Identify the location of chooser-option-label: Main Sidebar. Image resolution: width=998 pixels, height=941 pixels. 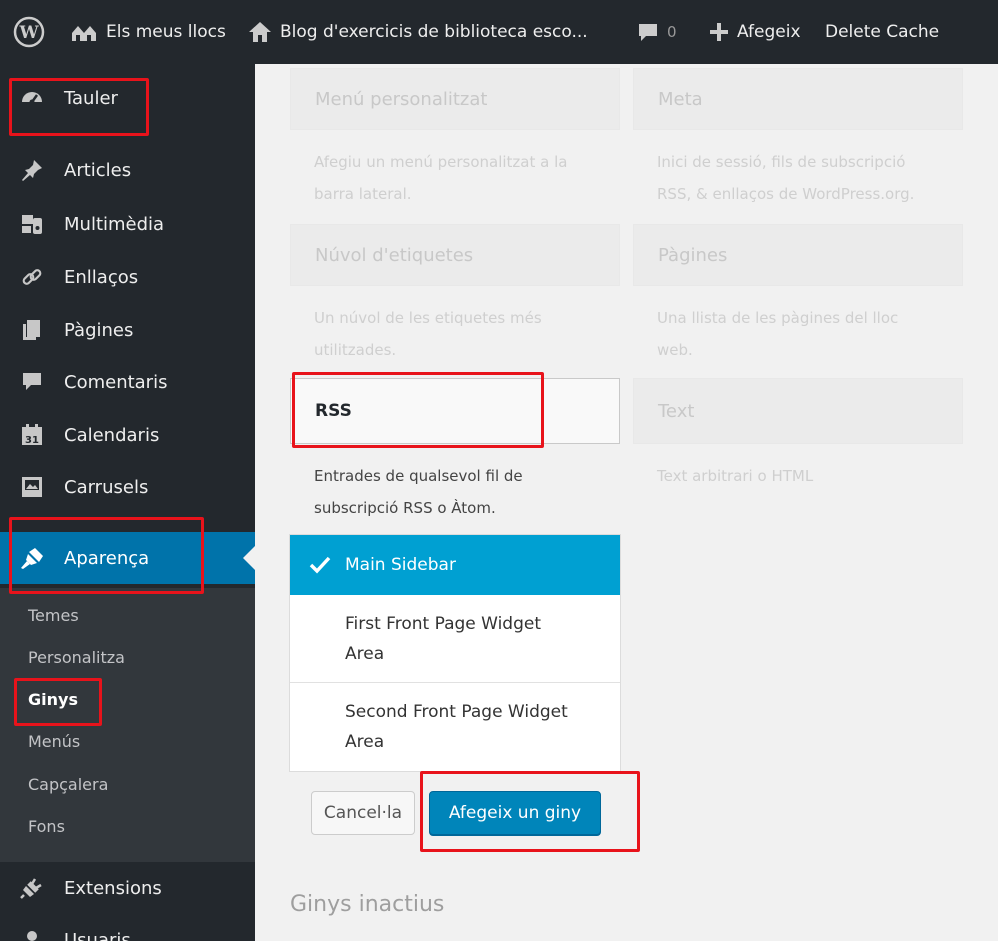
(400, 565).